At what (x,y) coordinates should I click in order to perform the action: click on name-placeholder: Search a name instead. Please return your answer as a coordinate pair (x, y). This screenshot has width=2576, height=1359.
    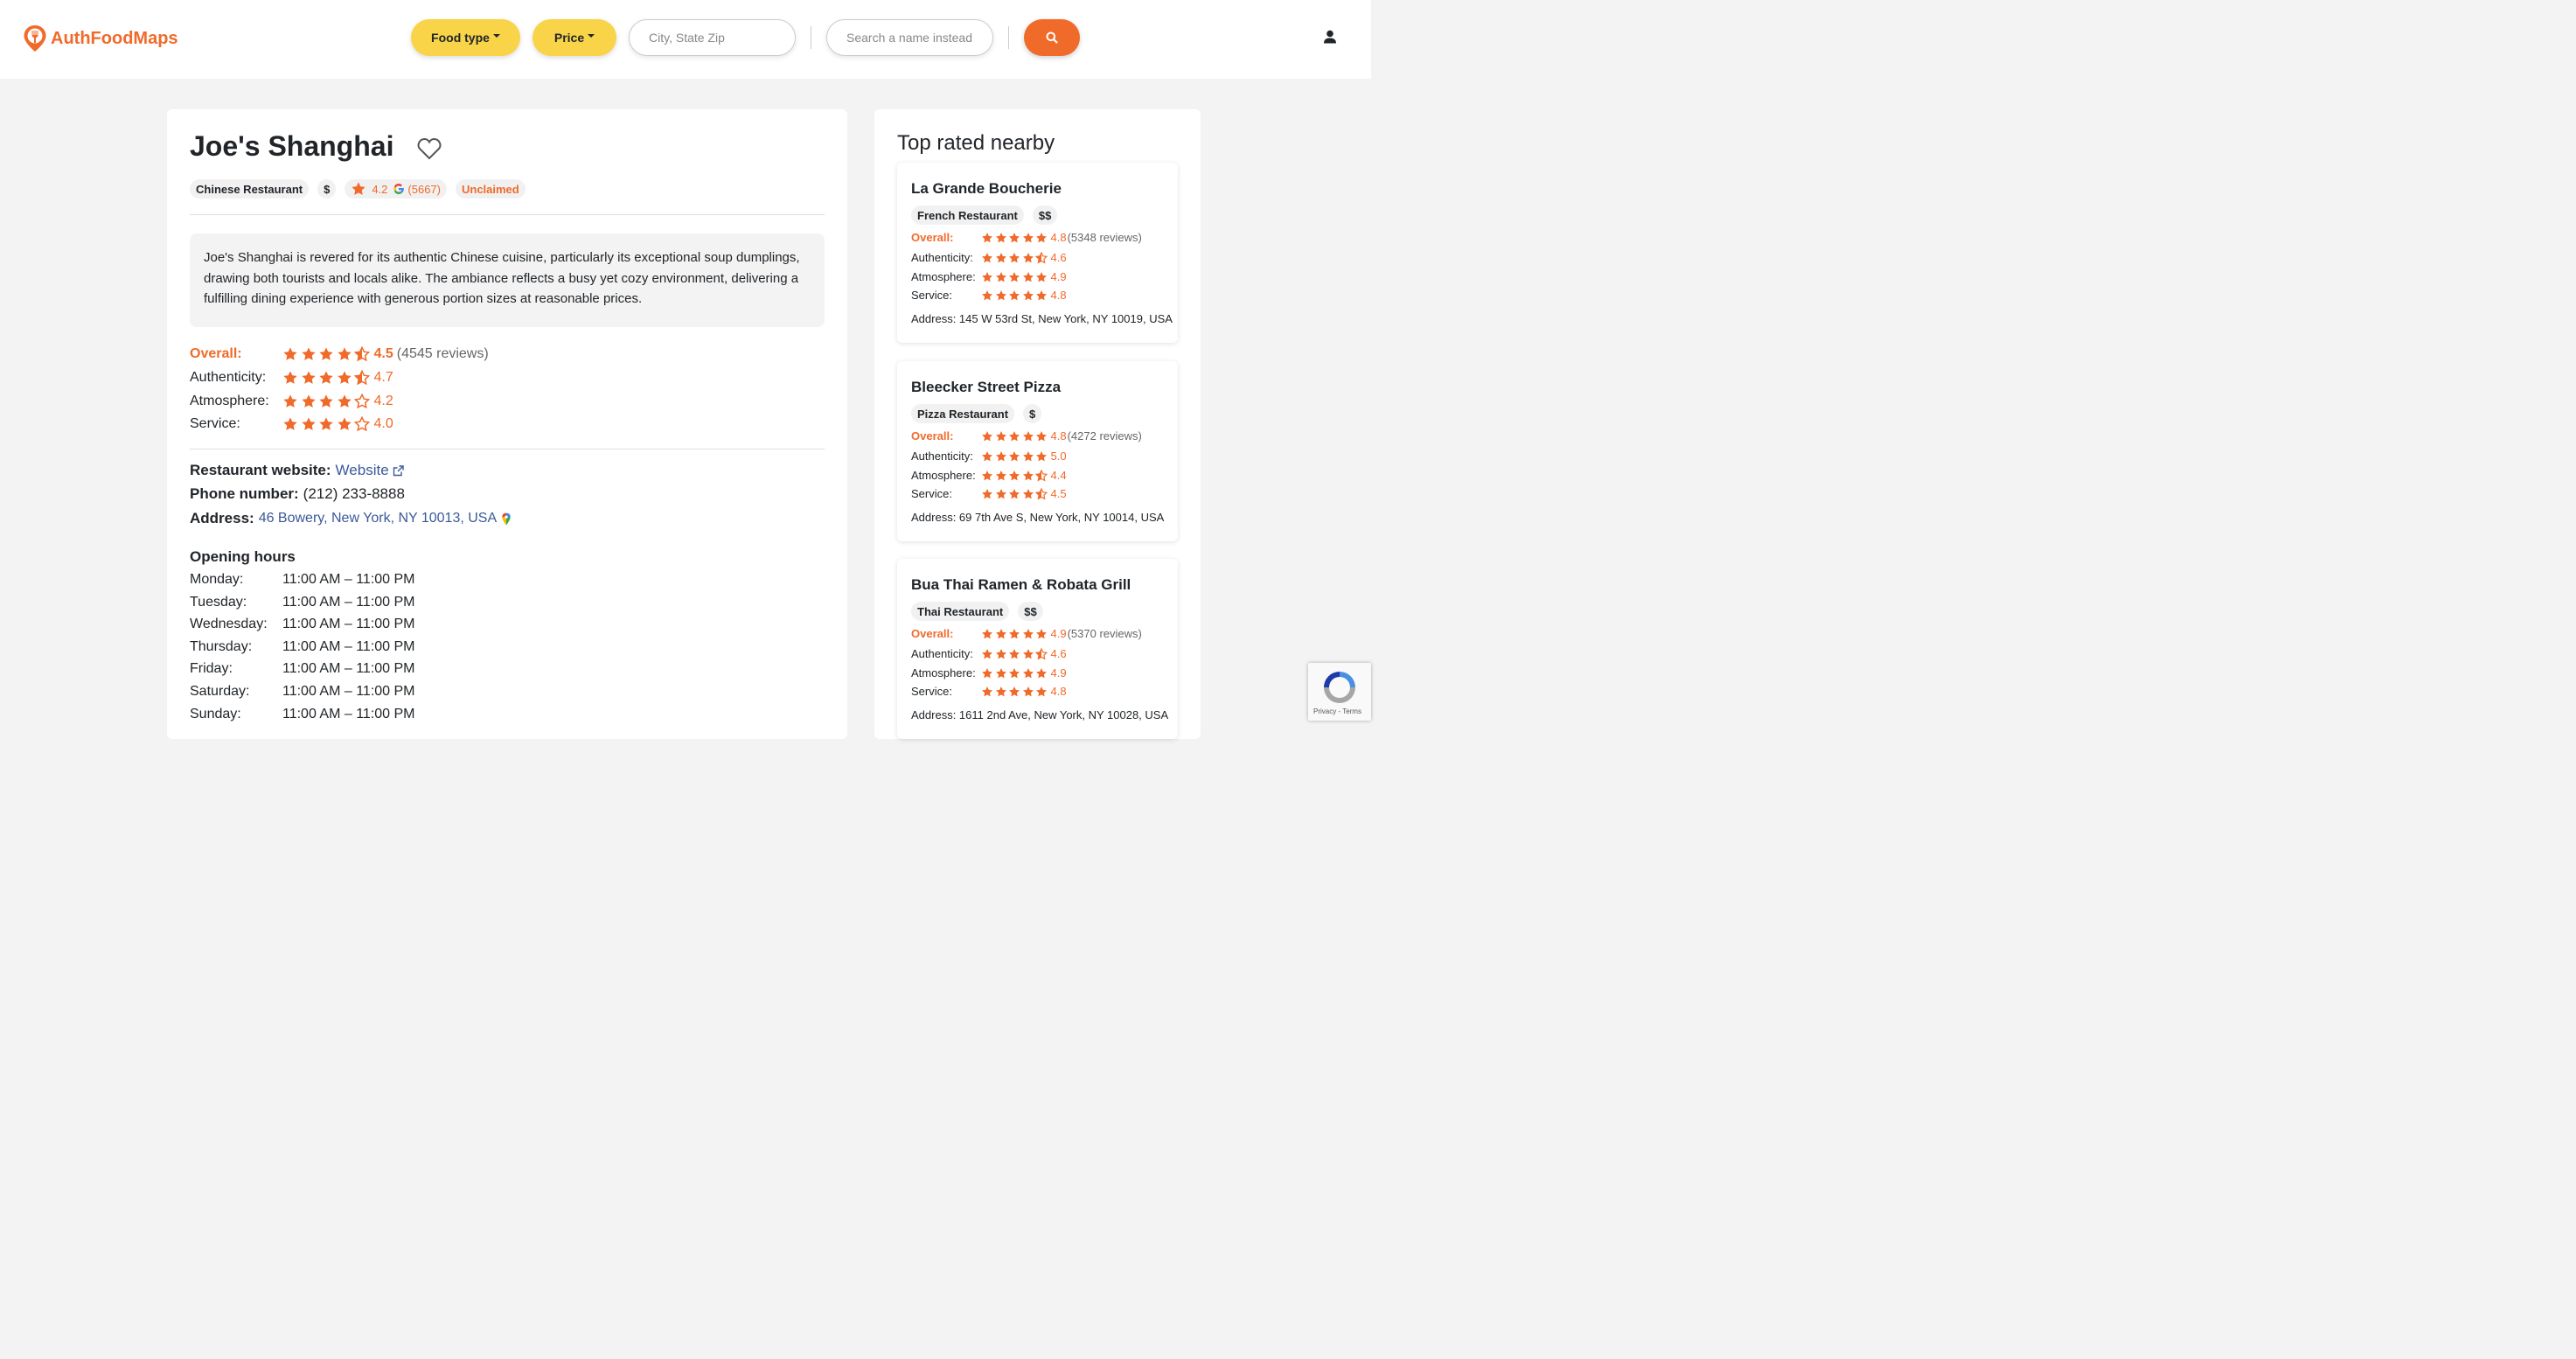
    Looking at the image, I should click on (909, 38).